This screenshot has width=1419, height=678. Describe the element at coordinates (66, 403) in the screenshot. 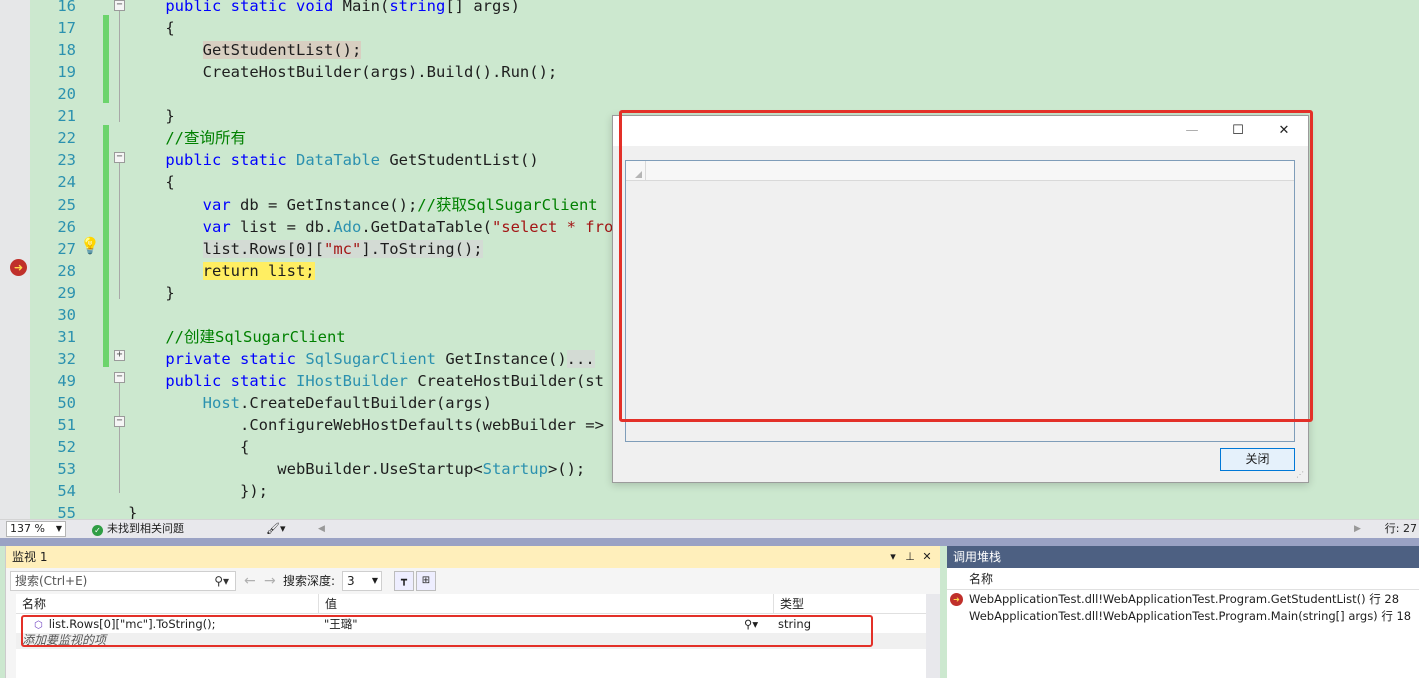

I see `line-number: 50` at that location.